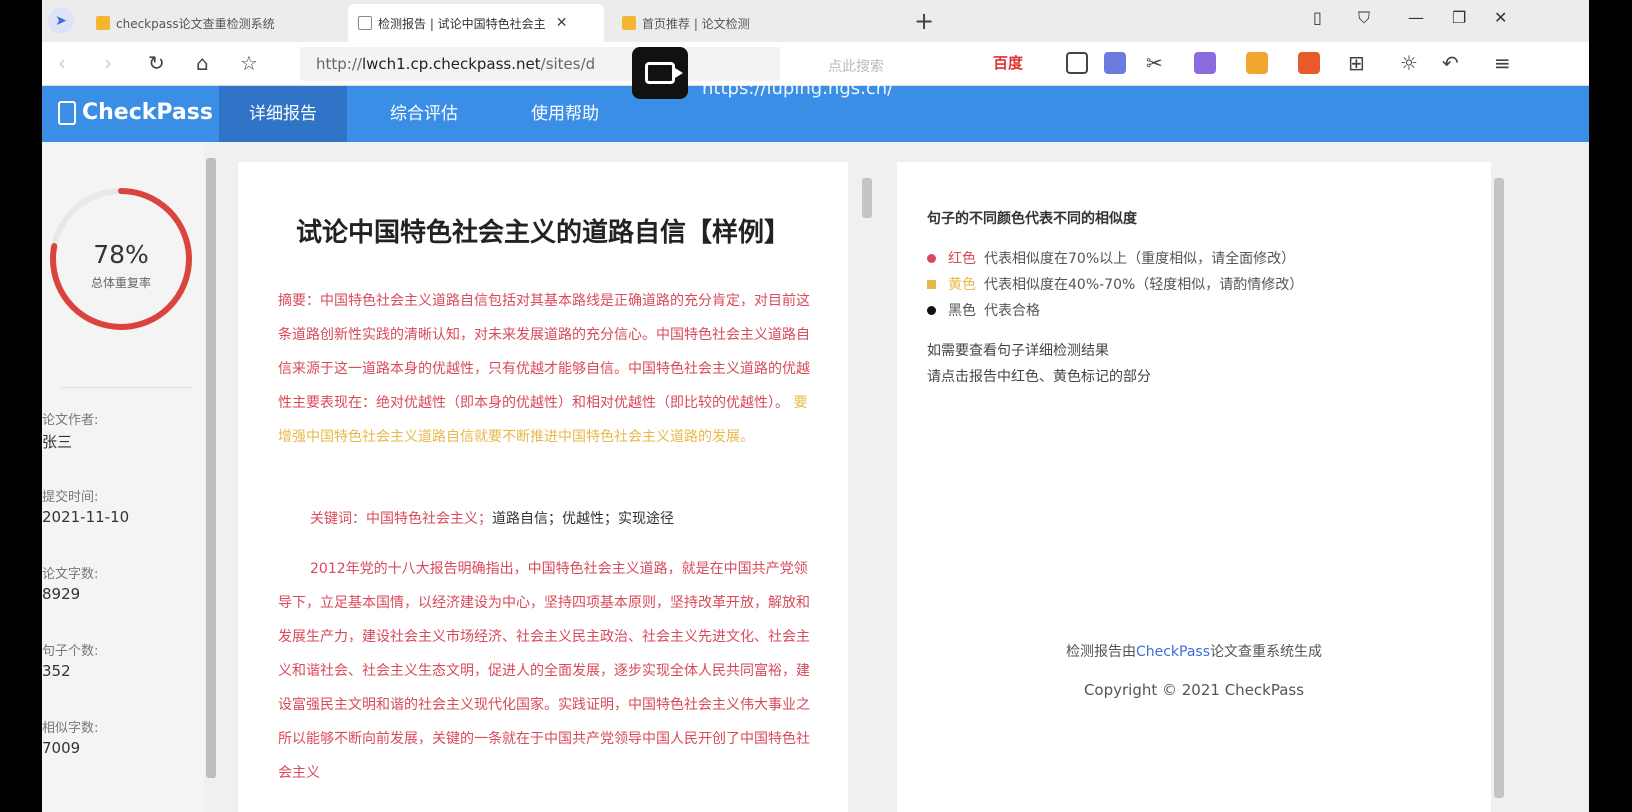 The width and height of the screenshot is (1632, 812). What do you see at coordinates (1500, 17) in the screenshot?
I see `close-window-icon: ✕` at bounding box center [1500, 17].